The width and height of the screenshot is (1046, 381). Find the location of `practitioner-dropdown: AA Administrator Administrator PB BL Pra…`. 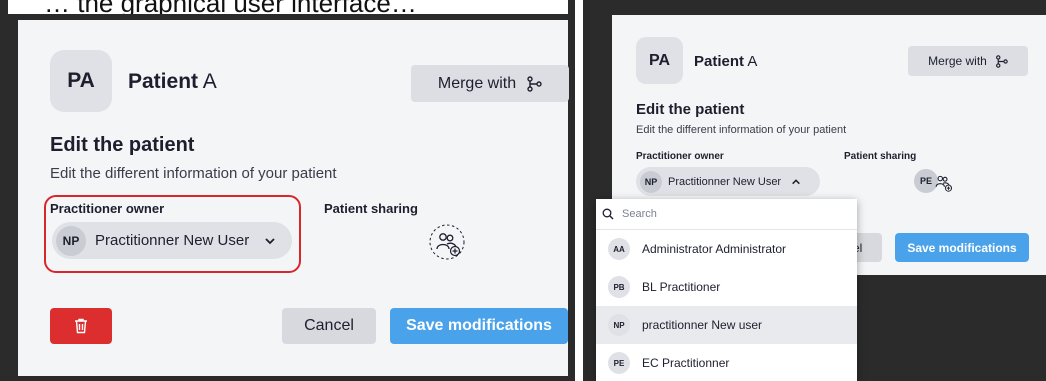

practitioner-dropdown: AA Administrator Administrator PB BL Pra… is located at coordinates (726, 290).